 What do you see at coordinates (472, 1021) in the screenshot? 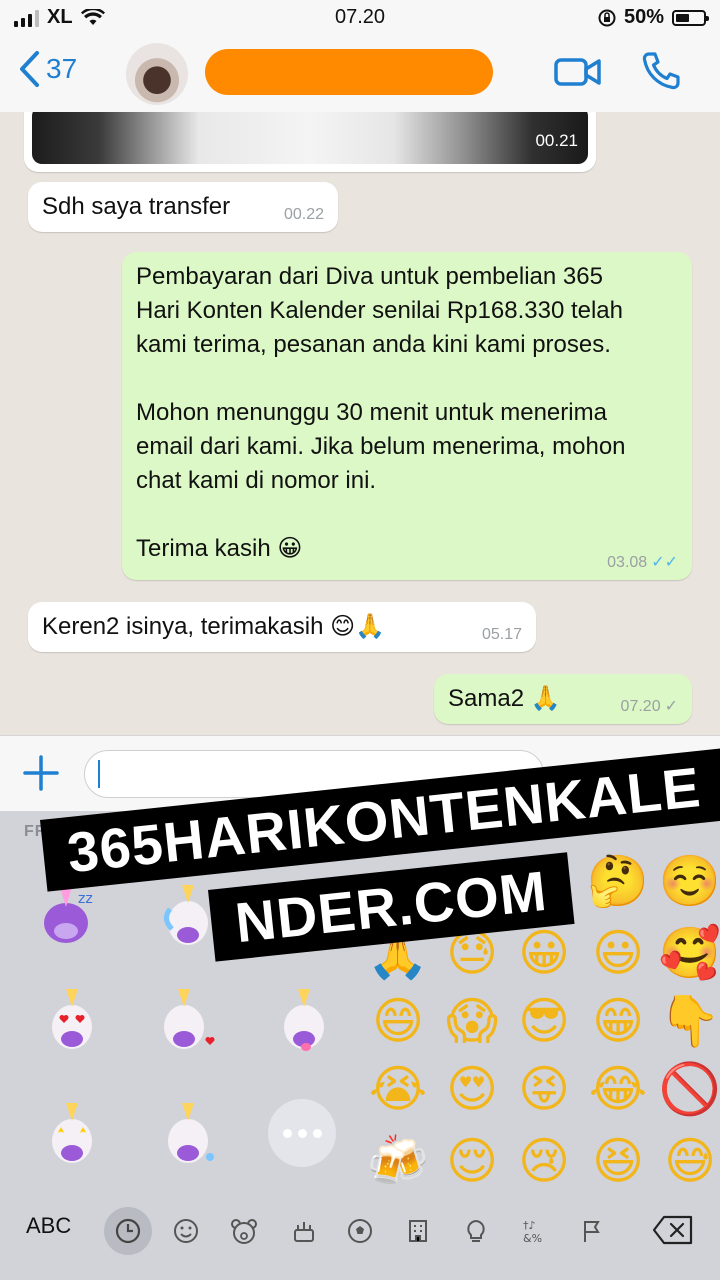
I see `emoji-key: 😱` at bounding box center [472, 1021].